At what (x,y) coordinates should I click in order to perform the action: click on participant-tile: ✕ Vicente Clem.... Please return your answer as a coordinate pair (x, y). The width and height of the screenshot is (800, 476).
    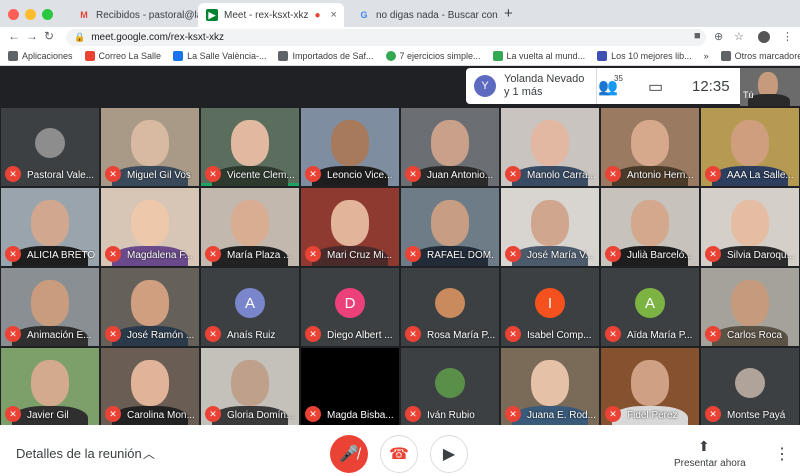
    Looking at the image, I should click on (250, 147).